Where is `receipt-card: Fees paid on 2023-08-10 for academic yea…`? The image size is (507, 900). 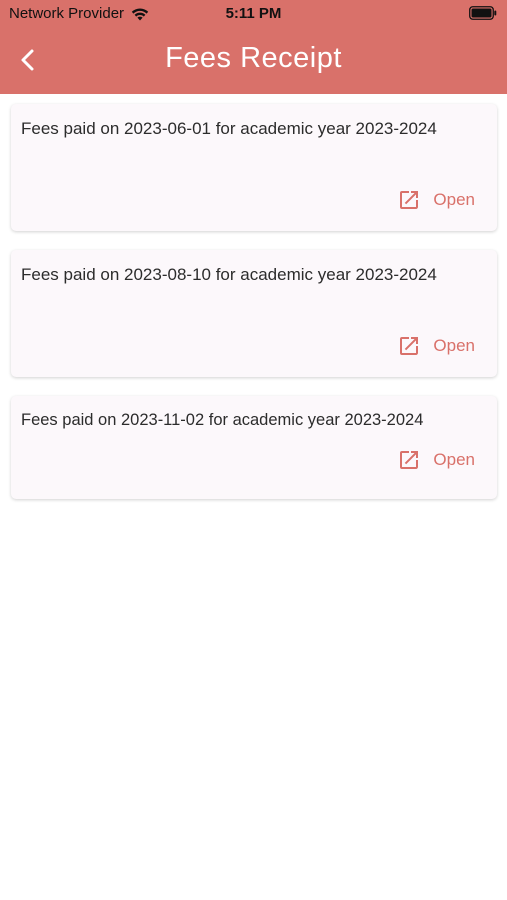
receipt-card: Fees paid on 2023-08-10 for academic yea… is located at coordinates (254, 313).